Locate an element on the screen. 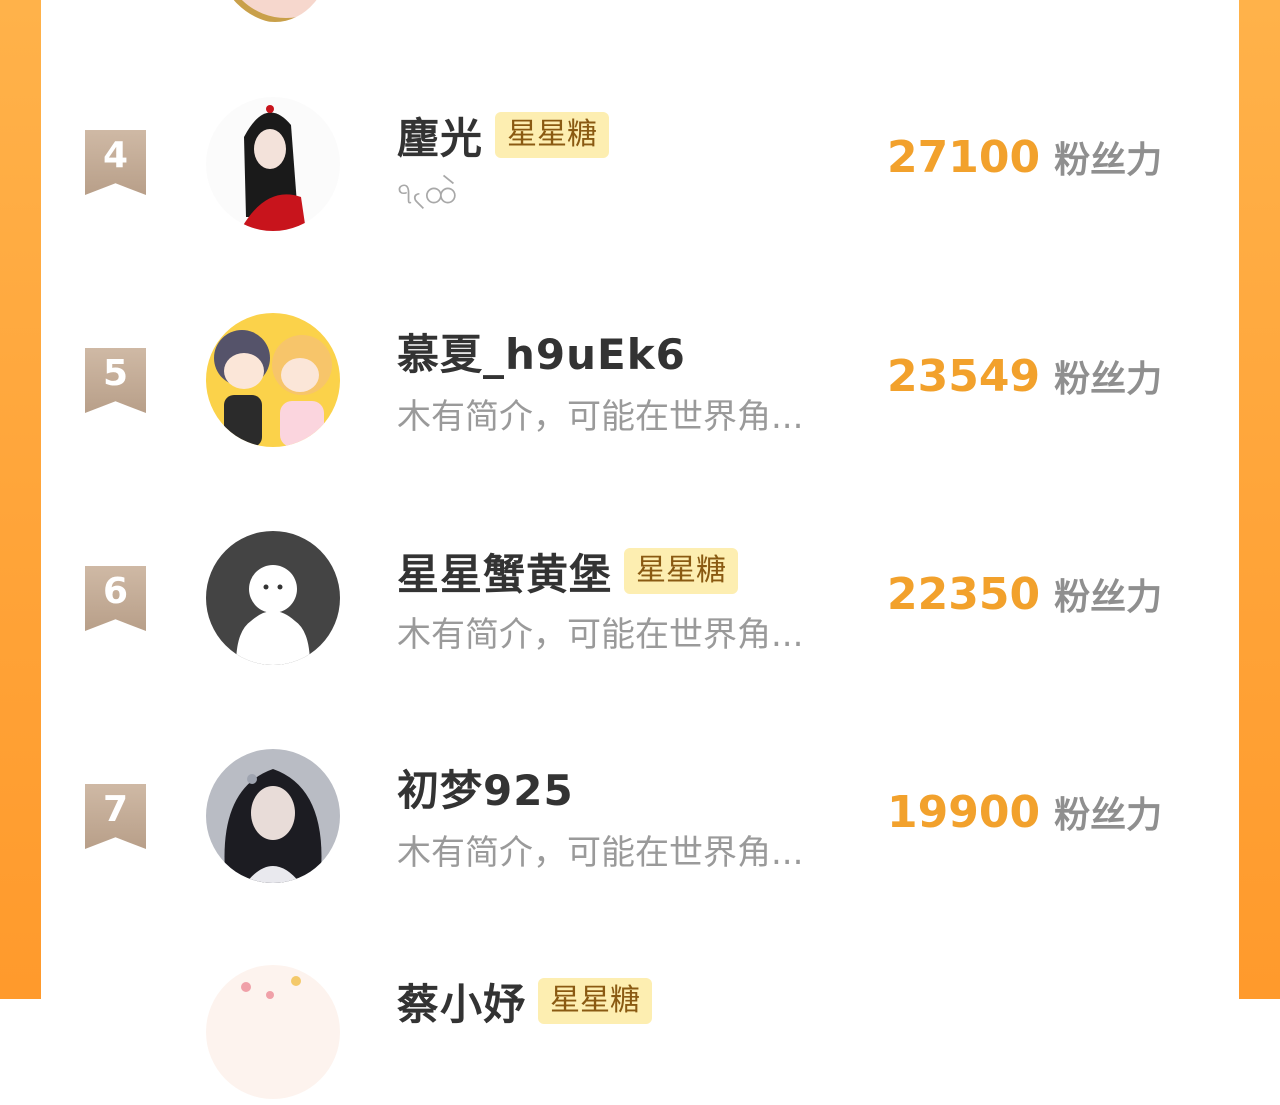 This screenshot has width=1280, height=1105. fan-power-value: 19900 is located at coordinates (964, 812).